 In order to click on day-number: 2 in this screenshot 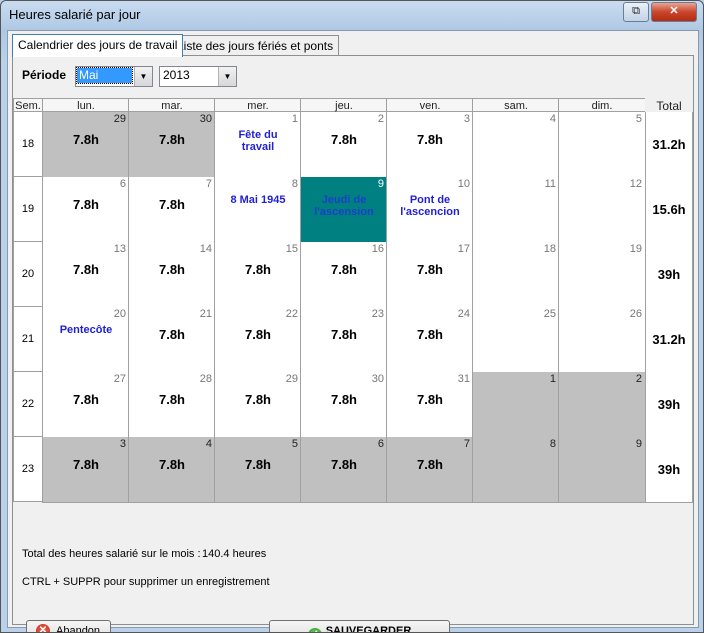, I will do `click(638, 379)`.